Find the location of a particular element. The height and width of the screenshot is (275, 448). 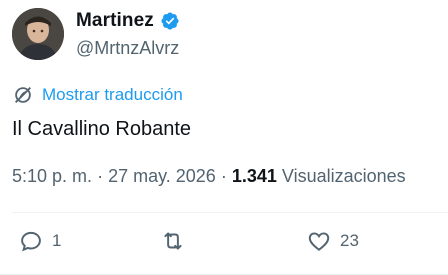

reply-button: 1 is located at coordinates (39, 241).